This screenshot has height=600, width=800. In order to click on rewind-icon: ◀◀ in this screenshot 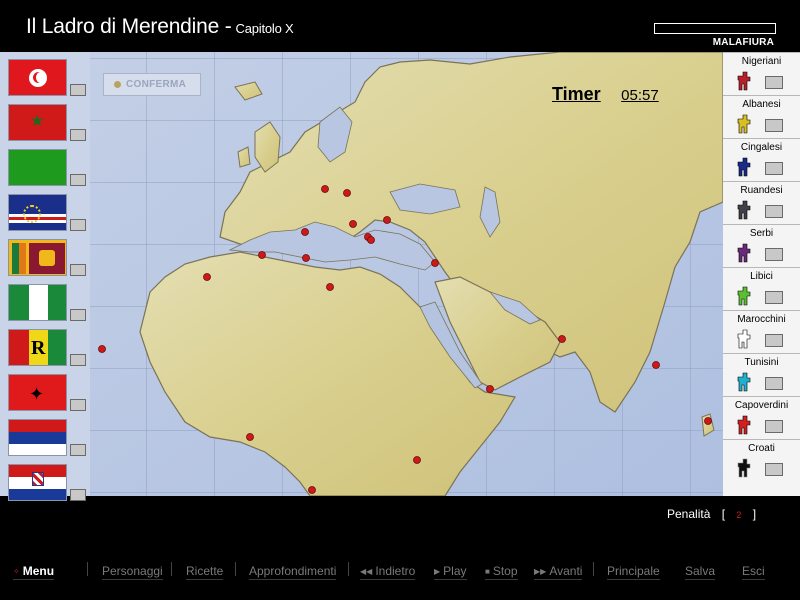, I will do `click(366, 571)`.